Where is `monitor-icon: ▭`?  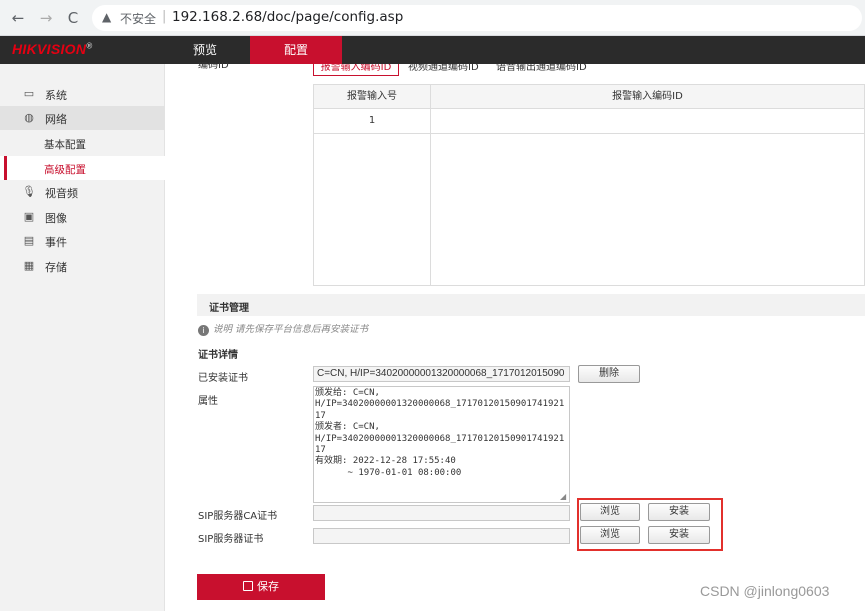 monitor-icon: ▭ is located at coordinates (29, 93).